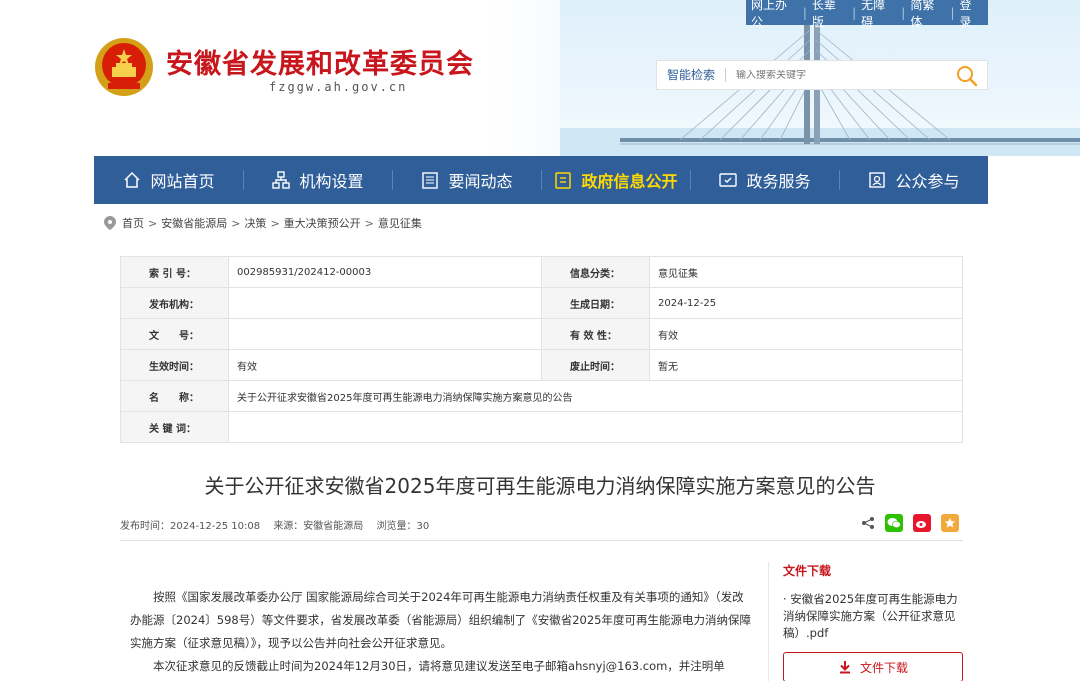 The height and width of the screenshot is (681, 1080). I want to click on link-elder-mode: 长辈版, so click(829, 15).